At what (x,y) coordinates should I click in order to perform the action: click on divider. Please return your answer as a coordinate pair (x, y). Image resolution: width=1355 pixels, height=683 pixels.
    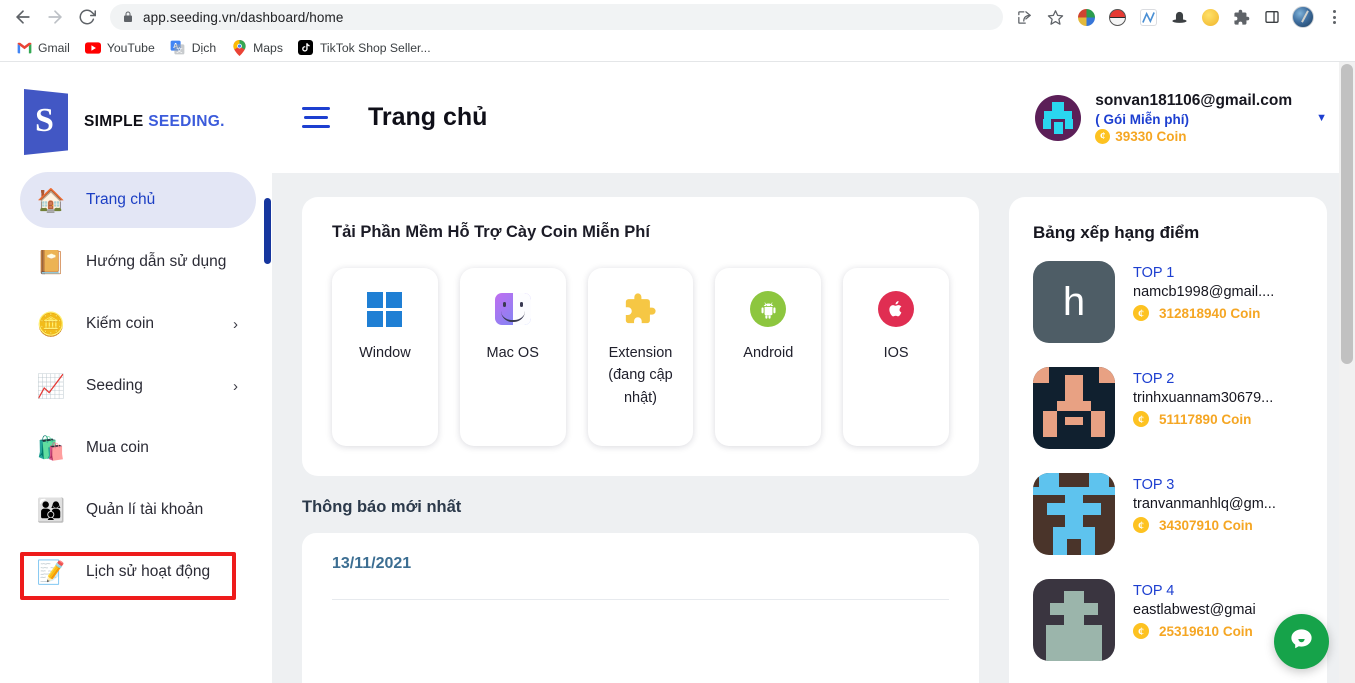
    Looking at the image, I should click on (640, 599).